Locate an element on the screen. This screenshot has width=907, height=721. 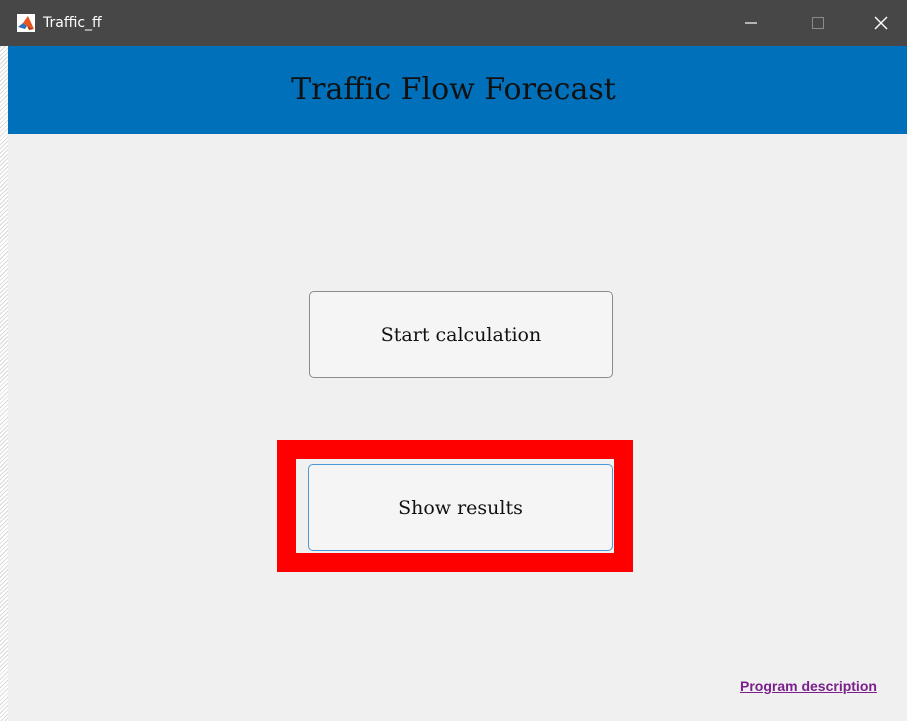
close-icon is located at coordinates (881, 23).